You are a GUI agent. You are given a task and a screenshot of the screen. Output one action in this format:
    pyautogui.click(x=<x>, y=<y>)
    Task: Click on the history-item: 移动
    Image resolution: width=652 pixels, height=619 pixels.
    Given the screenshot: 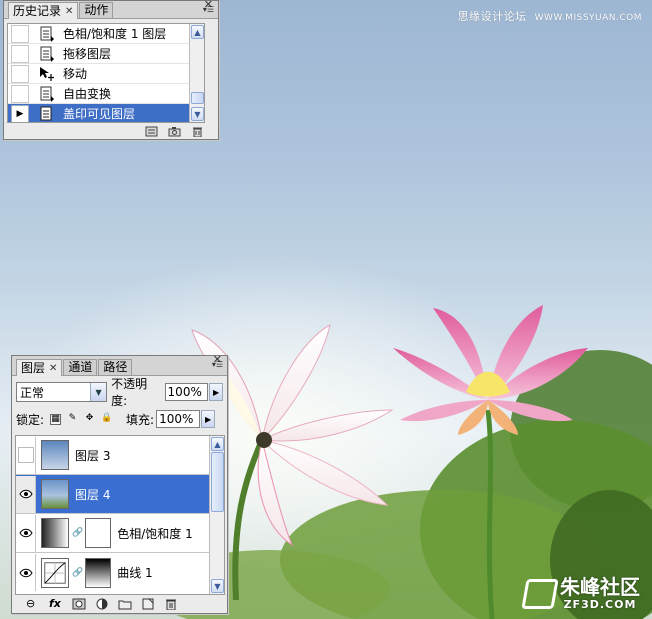 What is the action you would take?
    pyautogui.click(x=106, y=74)
    